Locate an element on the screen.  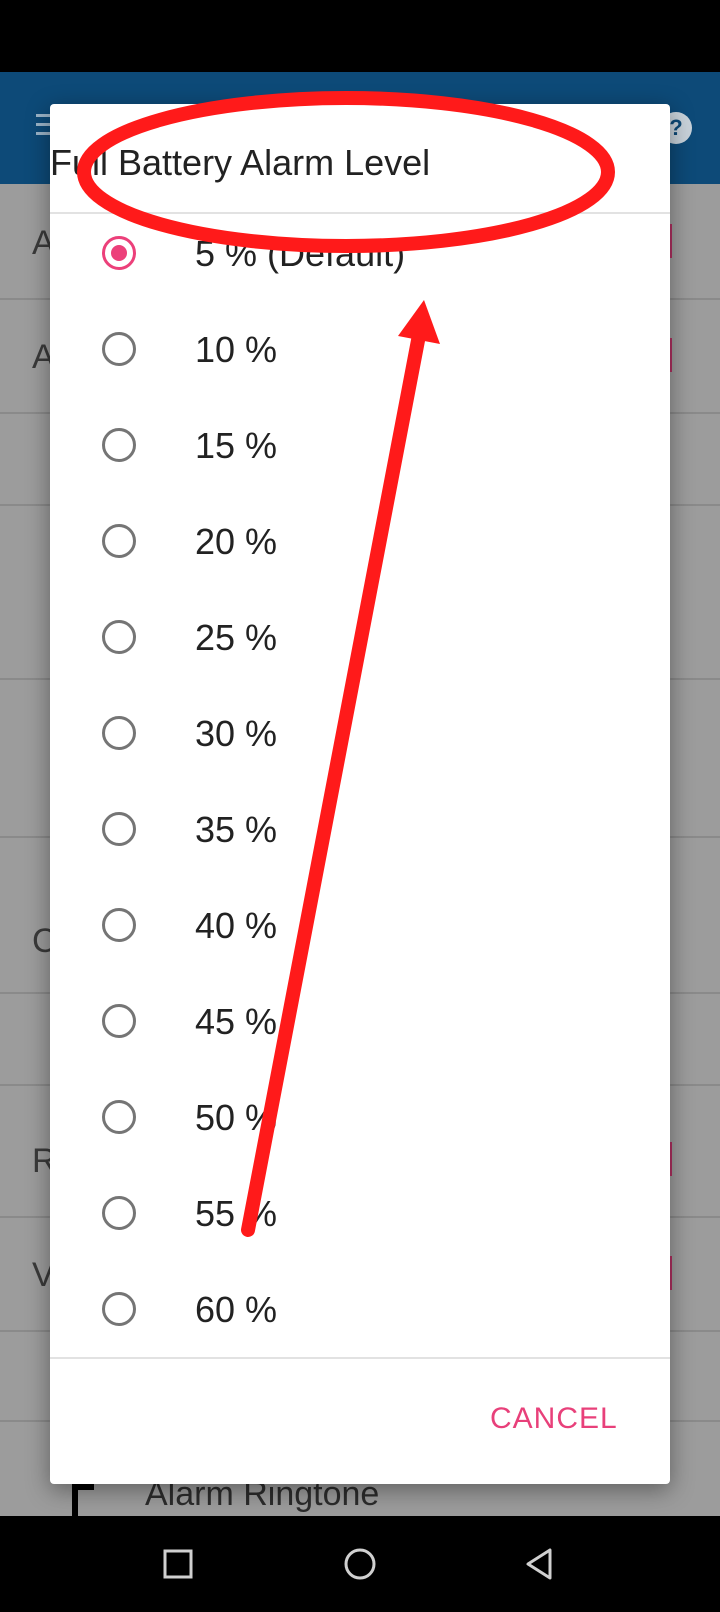
option-row: 40 % is located at coordinates (360, 929).